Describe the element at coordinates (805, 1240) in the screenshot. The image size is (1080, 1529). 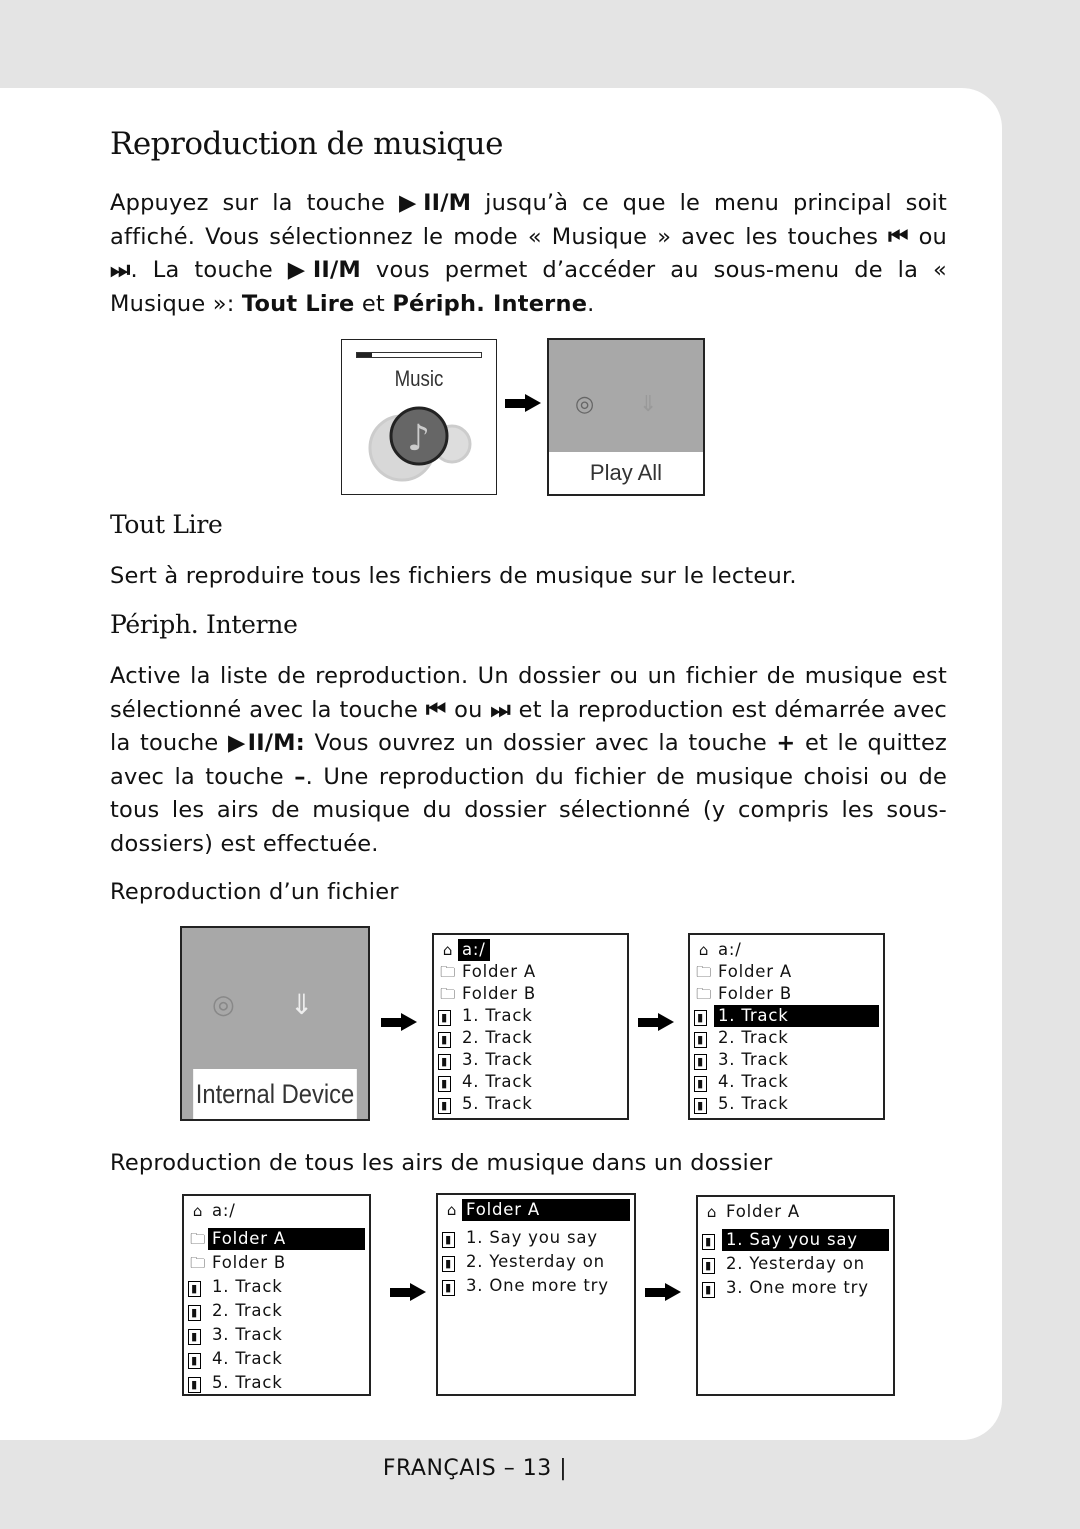
I see `list-item-label: 1. Say you say` at that location.